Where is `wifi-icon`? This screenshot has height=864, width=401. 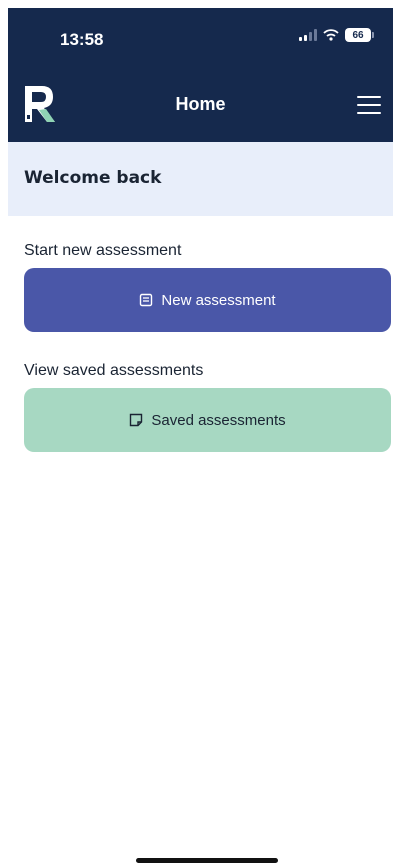
wifi-icon is located at coordinates (331, 35).